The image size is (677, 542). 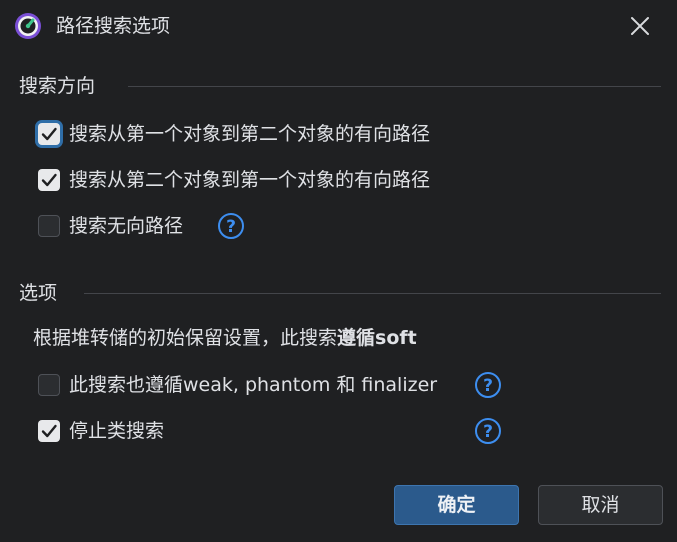 I want to click on ok-button: 确定, so click(x=456, y=505).